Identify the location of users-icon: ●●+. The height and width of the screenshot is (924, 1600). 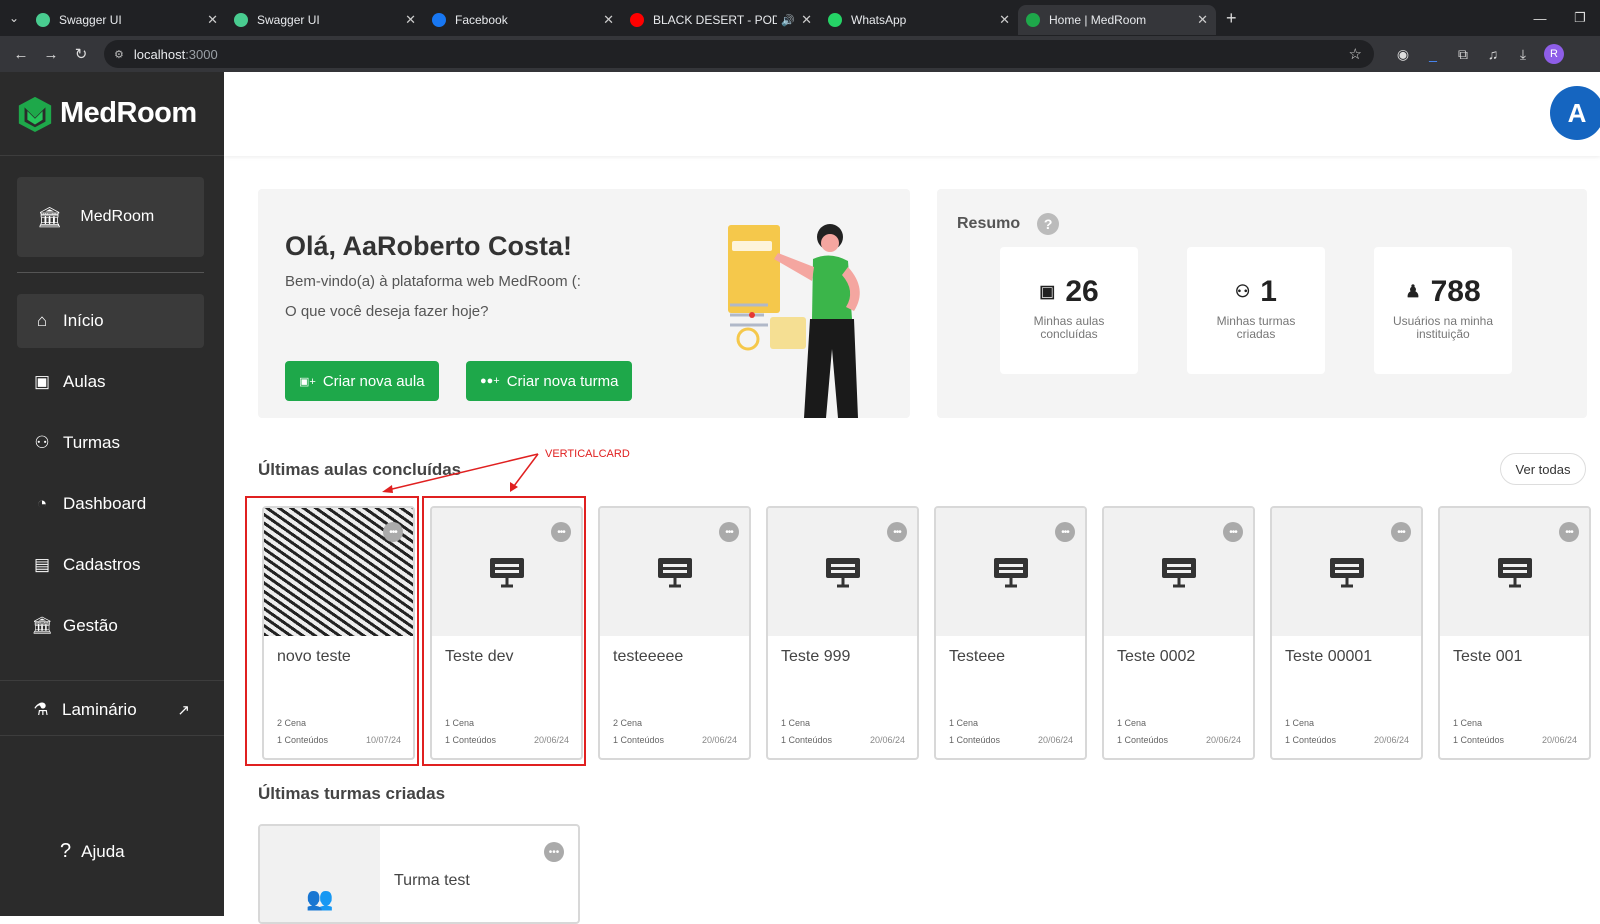
(490, 381).